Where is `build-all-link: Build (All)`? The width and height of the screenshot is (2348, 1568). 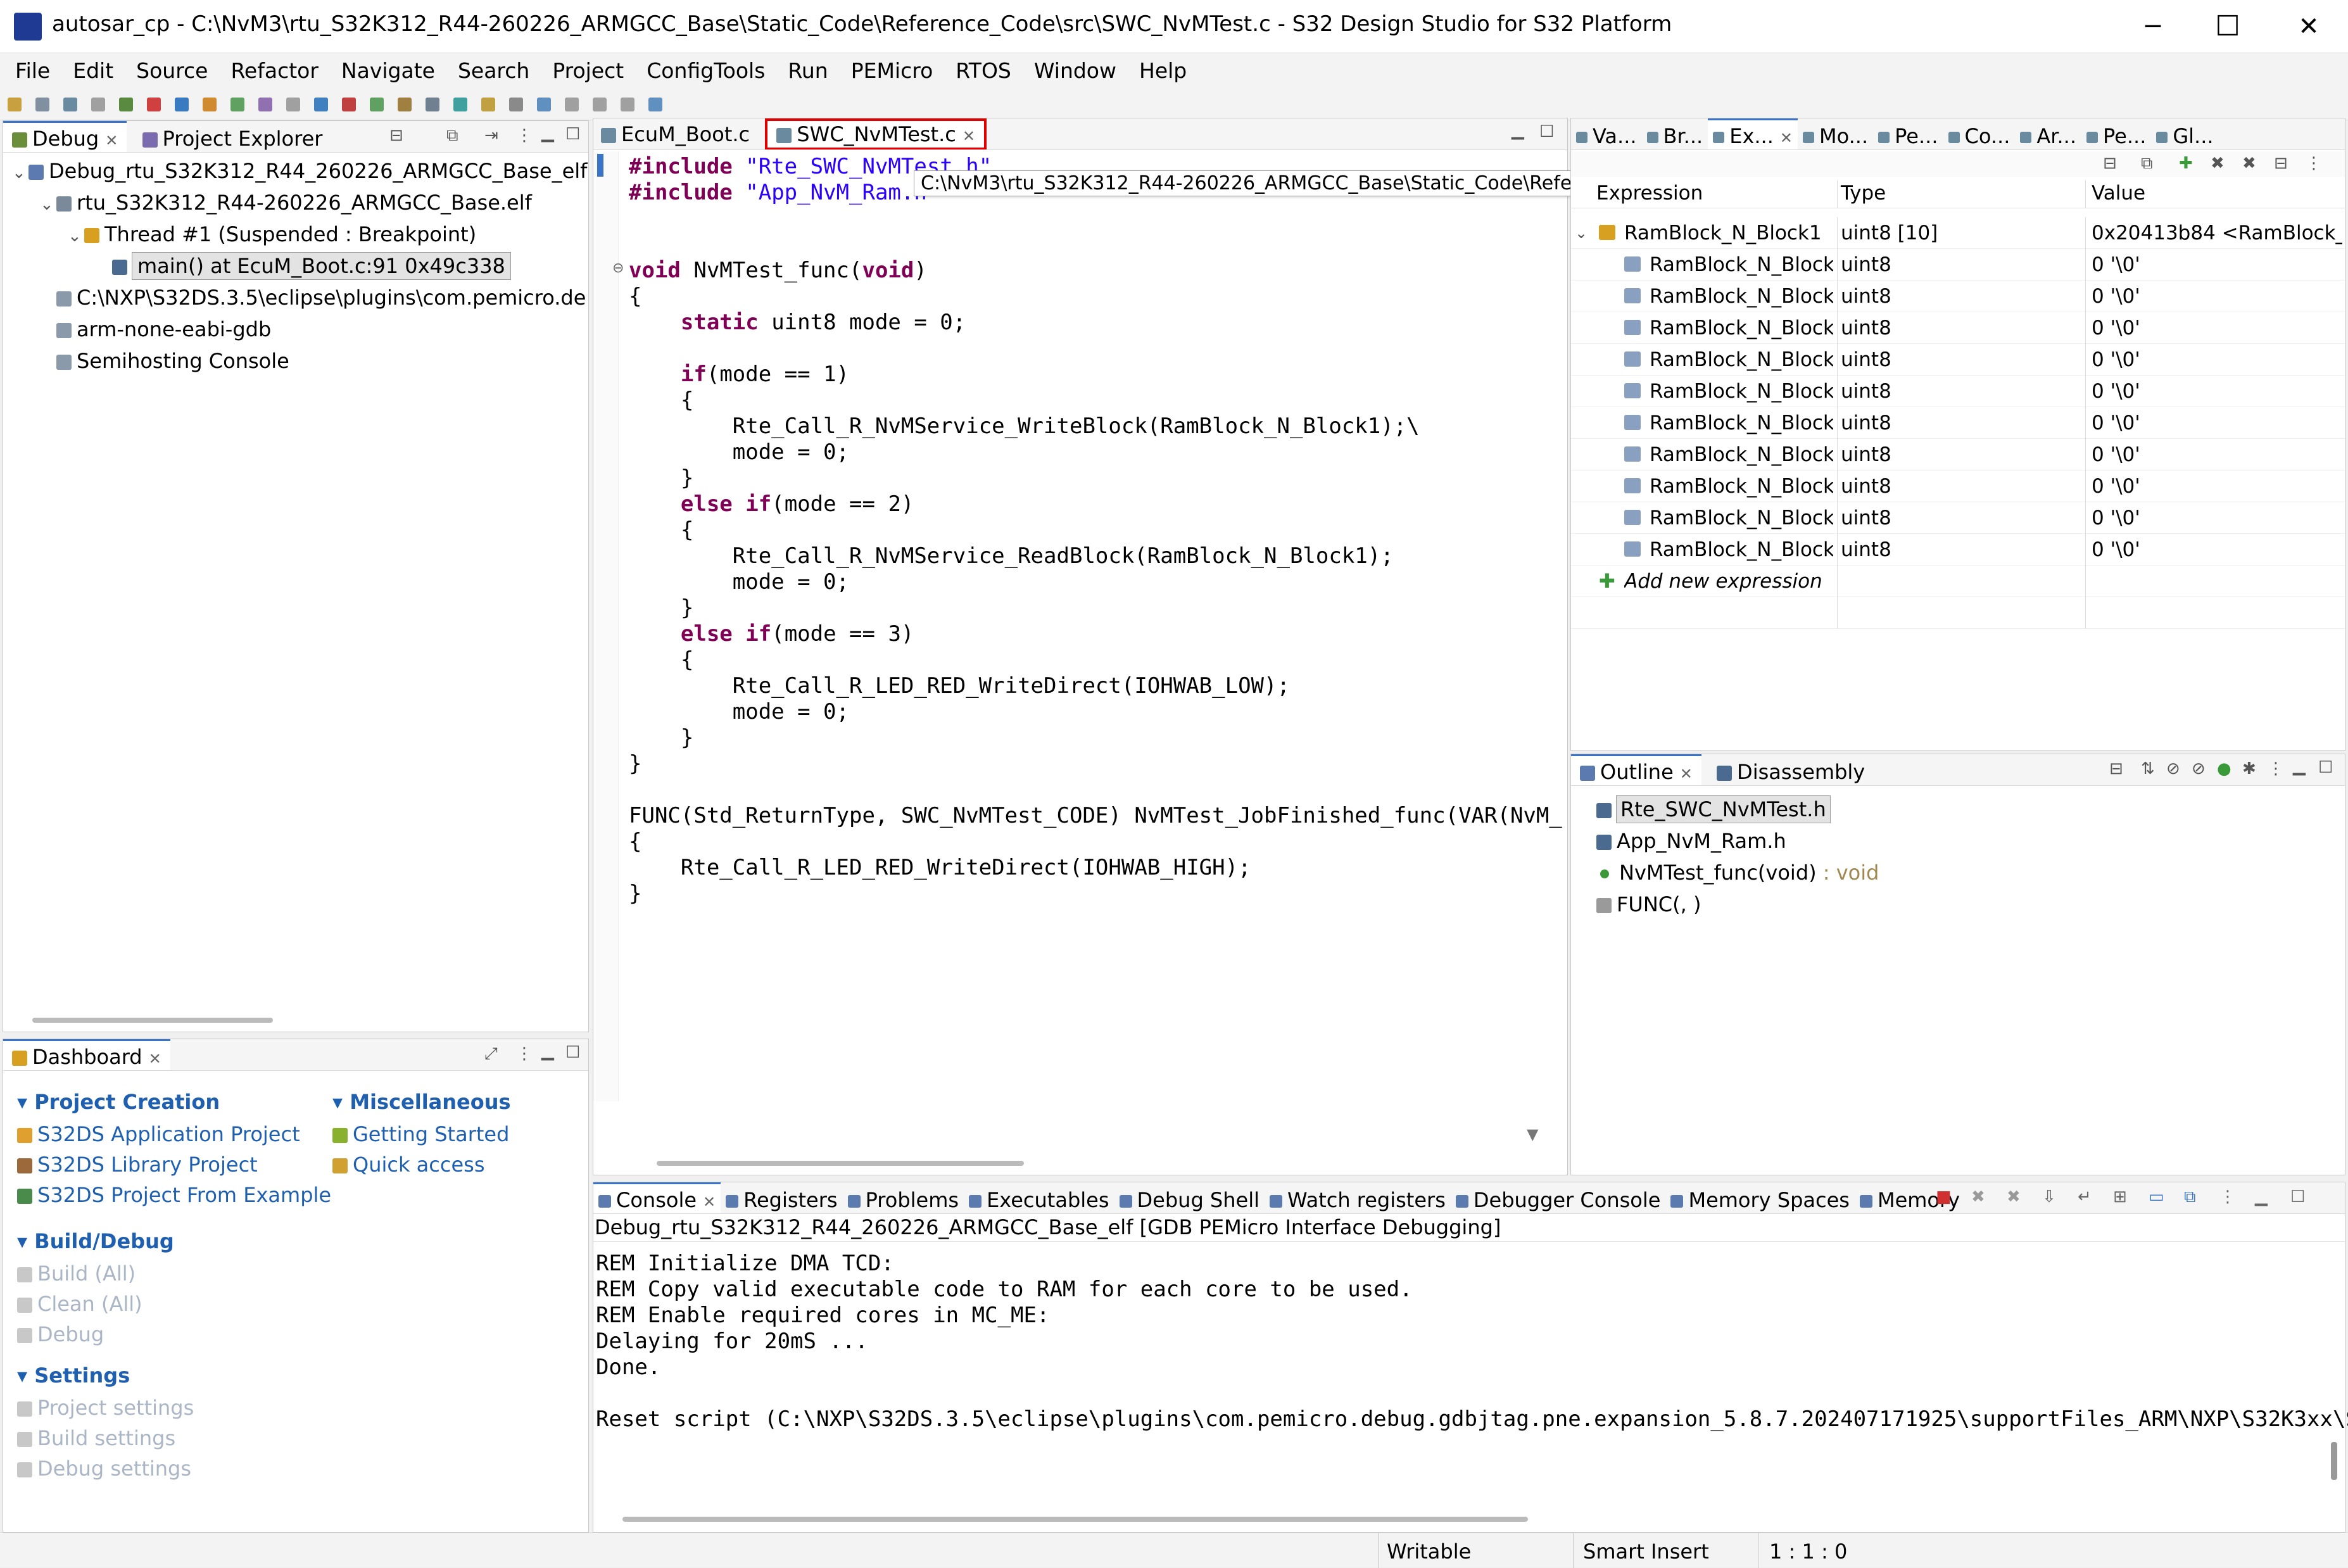
build-all-link: Build (All) is located at coordinates (95, 1274).